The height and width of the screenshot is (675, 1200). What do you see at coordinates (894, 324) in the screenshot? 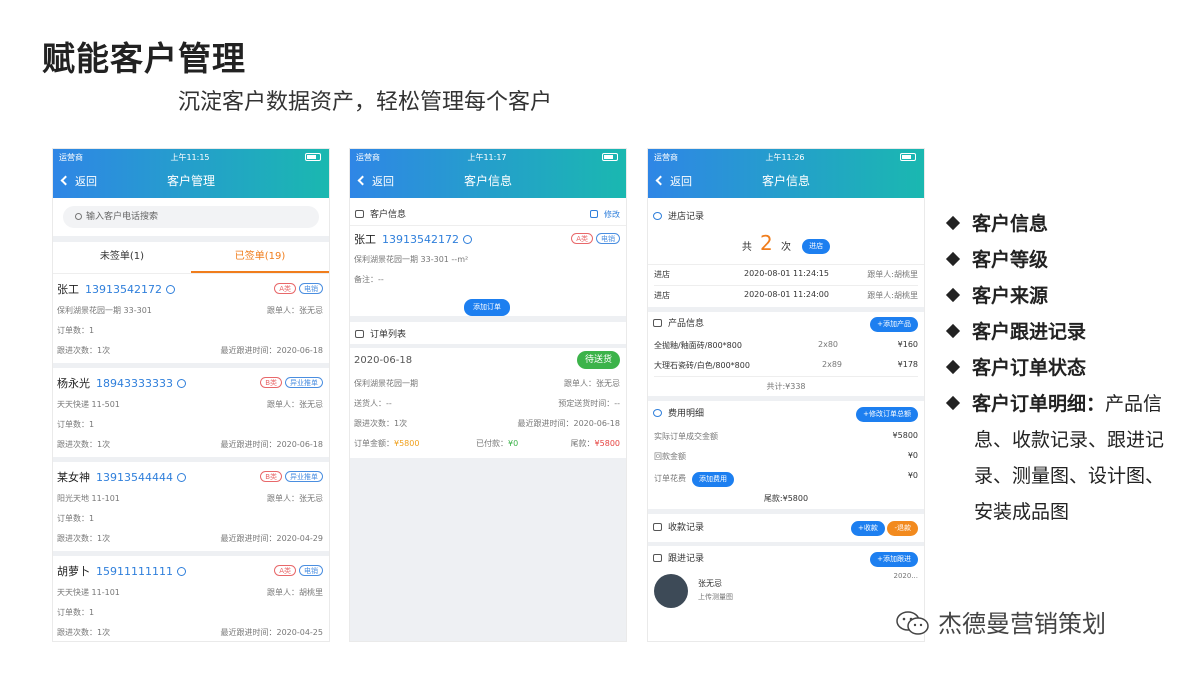
I see `add-product-button: +添加产品` at bounding box center [894, 324].